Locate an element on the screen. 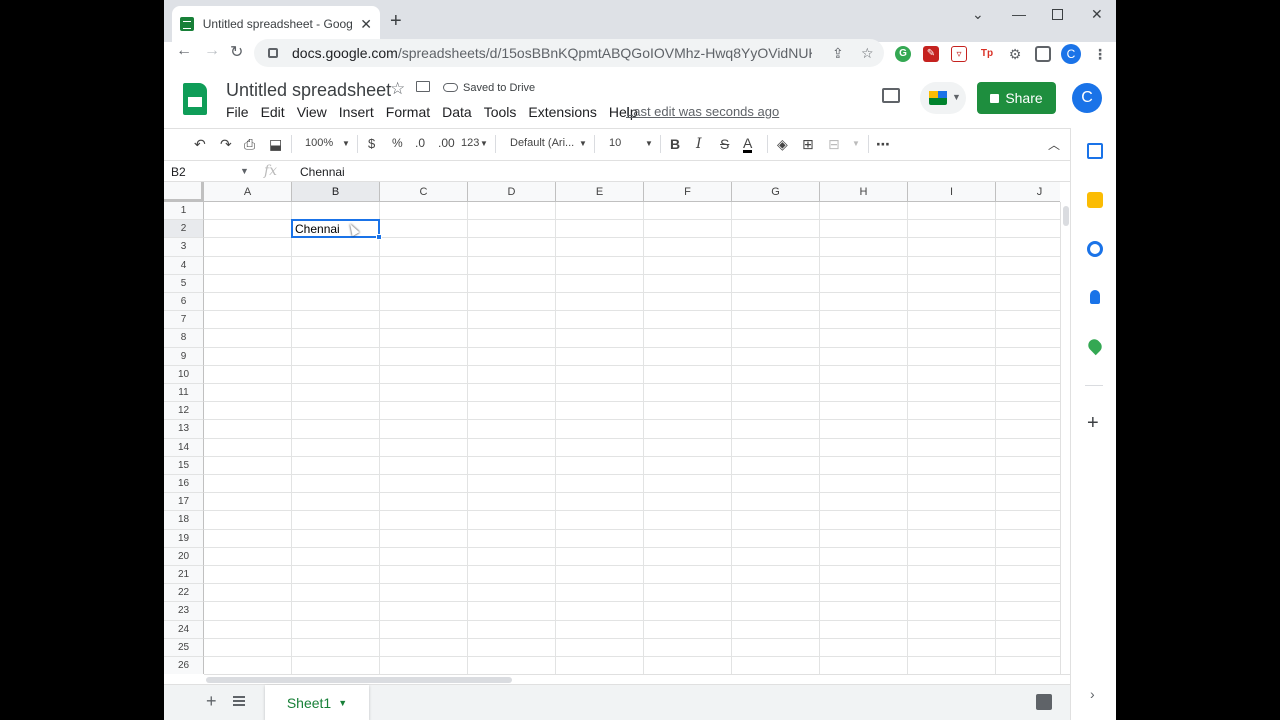 The width and height of the screenshot is (1280, 720). bookmark-star-icon: ☆ is located at coordinates (867, 53).